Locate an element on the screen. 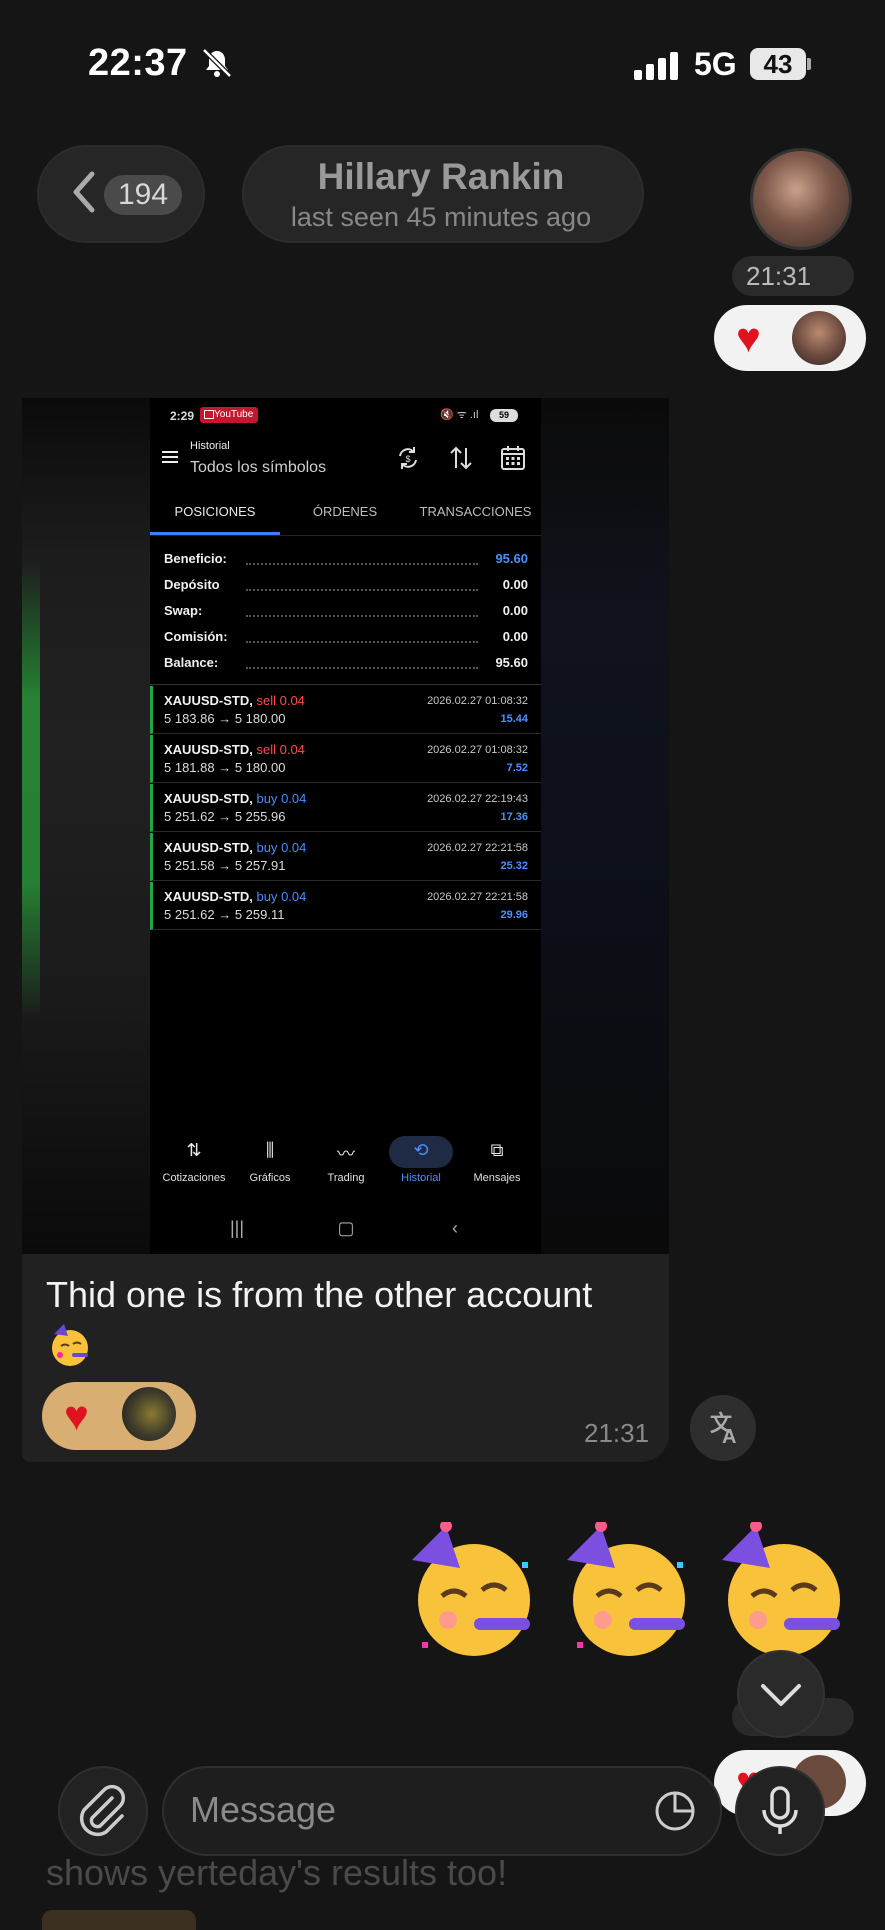 The height and width of the screenshot is (1930, 885). tab-positions: POSICIONES is located at coordinates (215, 511).